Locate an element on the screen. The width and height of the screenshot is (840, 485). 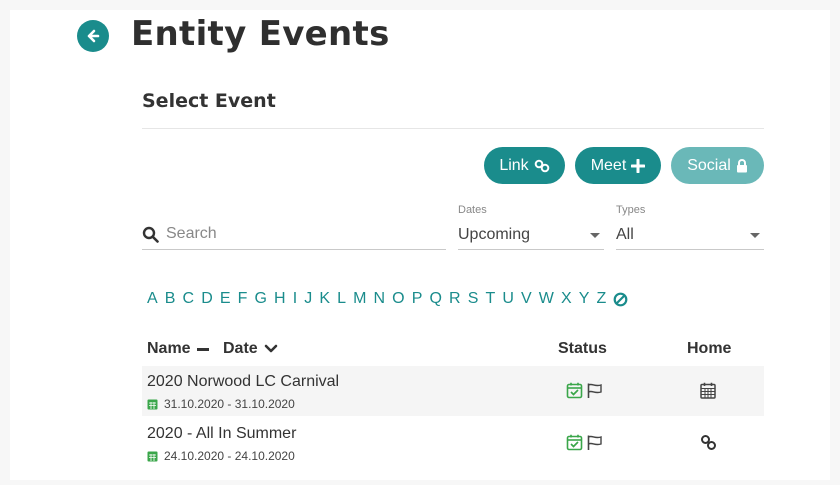
letter-filter-c: C is located at coordinates (189, 299).